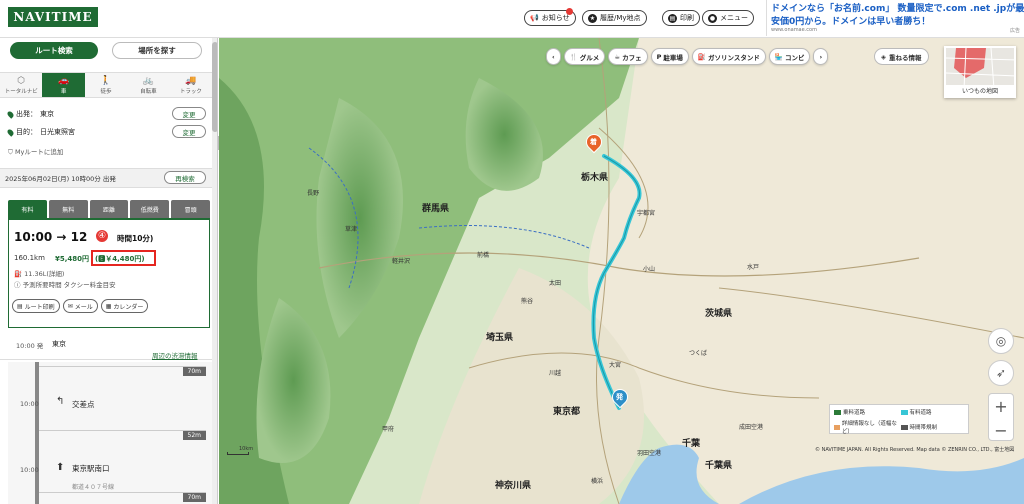  I want to click on store-icon: 🏪, so click(778, 56).